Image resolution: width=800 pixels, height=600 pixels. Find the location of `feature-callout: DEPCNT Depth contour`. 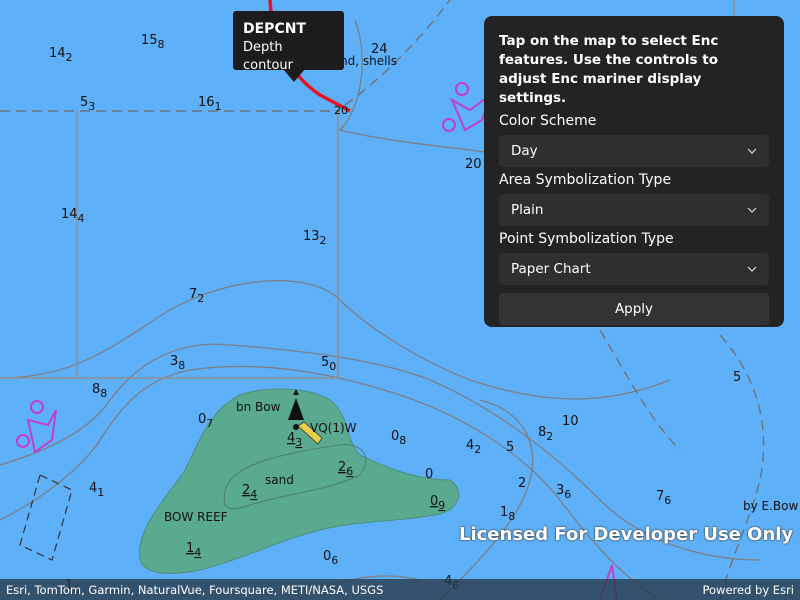

feature-callout: DEPCNT Depth contour is located at coordinates (288, 46).